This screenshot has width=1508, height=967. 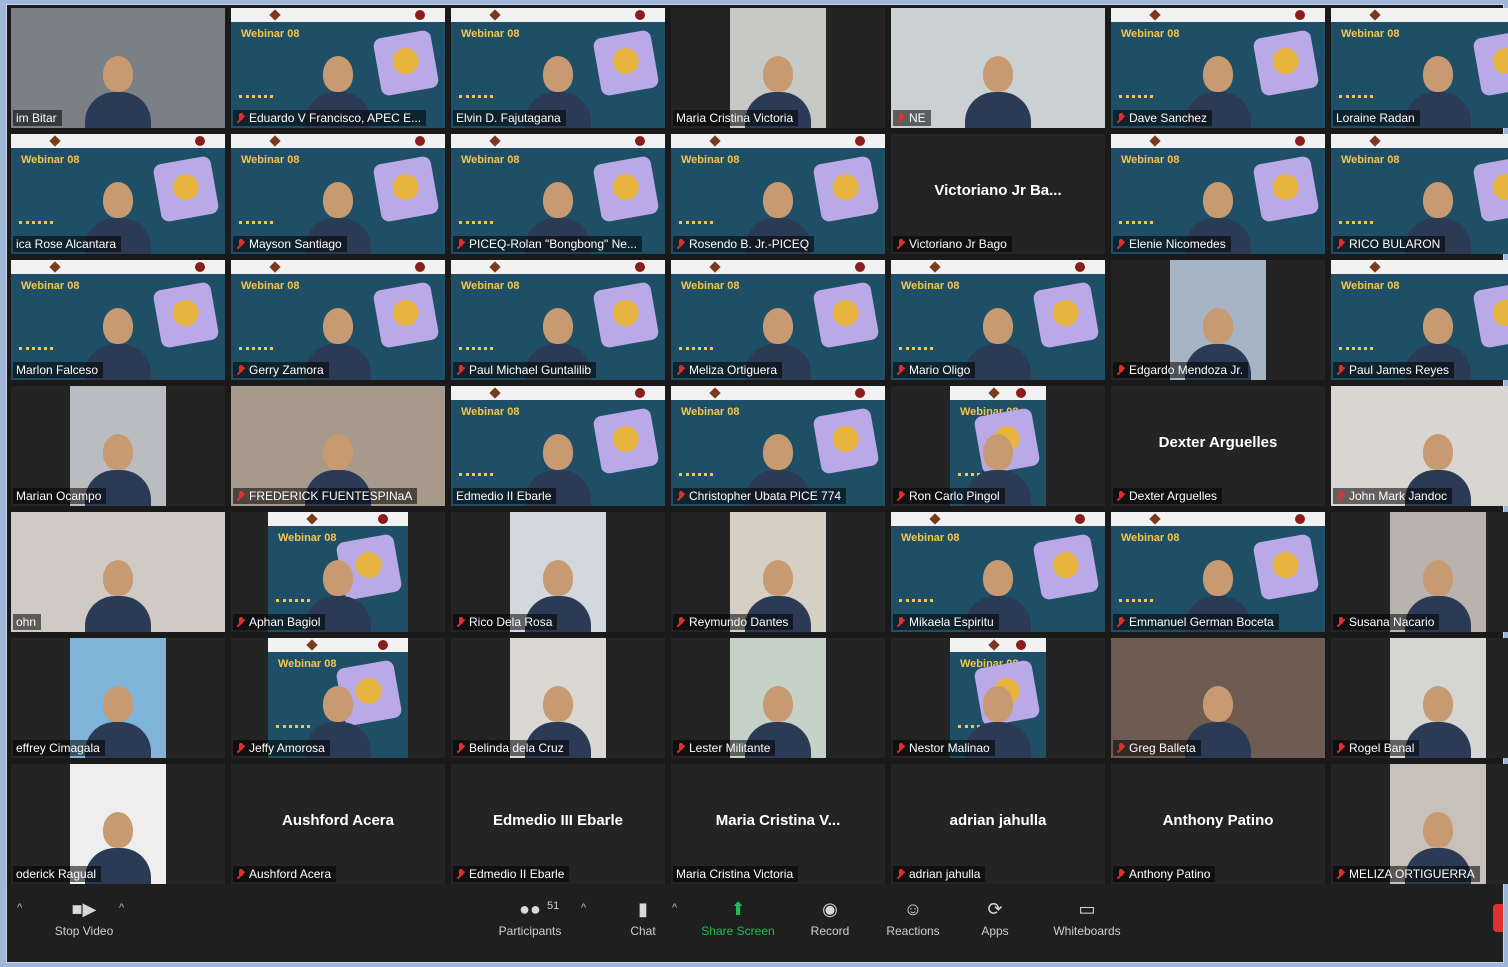 I want to click on record-button: ◉ Record, so click(x=830, y=918).